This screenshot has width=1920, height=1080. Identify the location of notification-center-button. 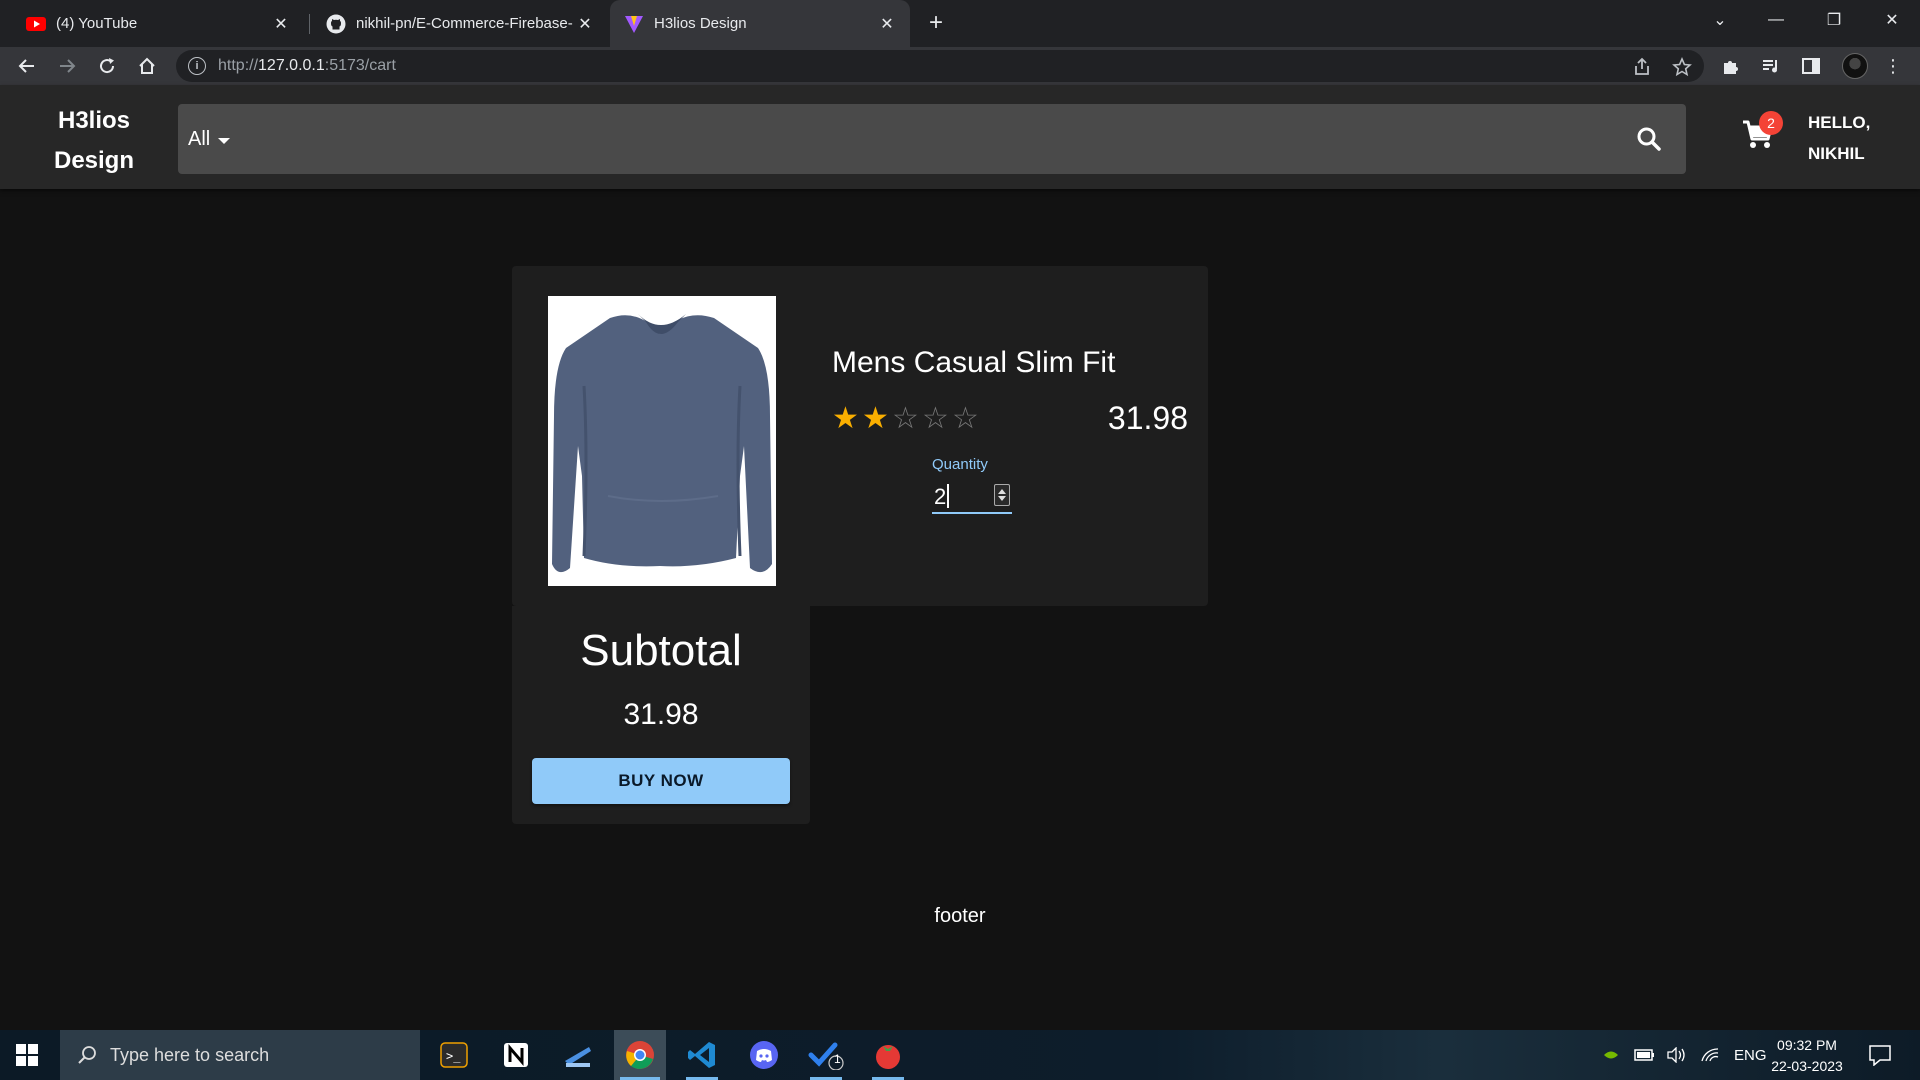
(1880, 1055).